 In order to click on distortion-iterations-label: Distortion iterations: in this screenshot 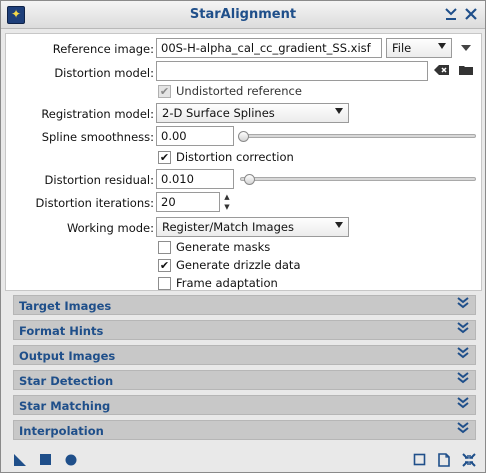, I will do `click(94, 203)`.